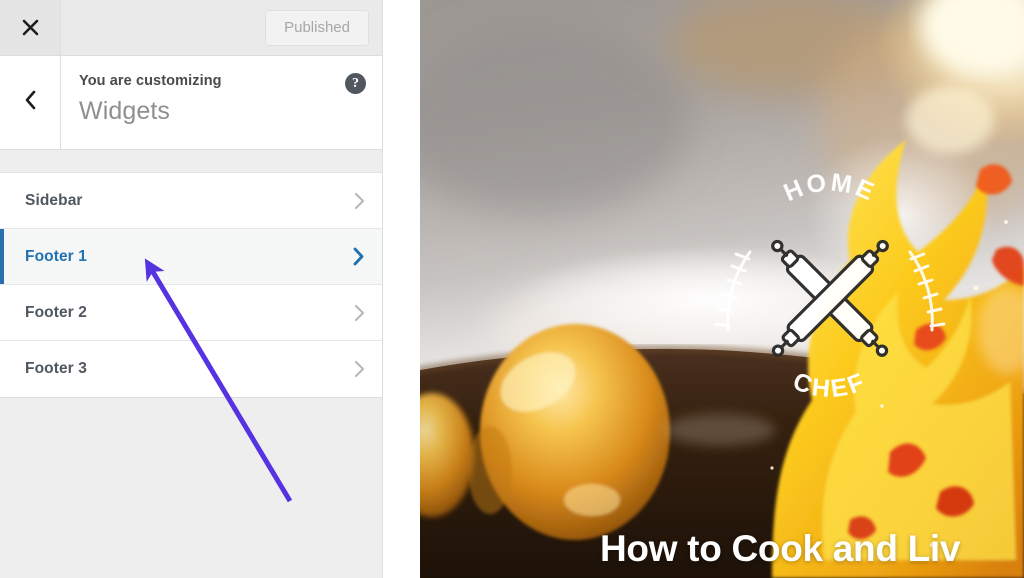  Describe the element at coordinates (150, 81) in the screenshot. I see `customizing-eyebrow: You are customizing` at that location.